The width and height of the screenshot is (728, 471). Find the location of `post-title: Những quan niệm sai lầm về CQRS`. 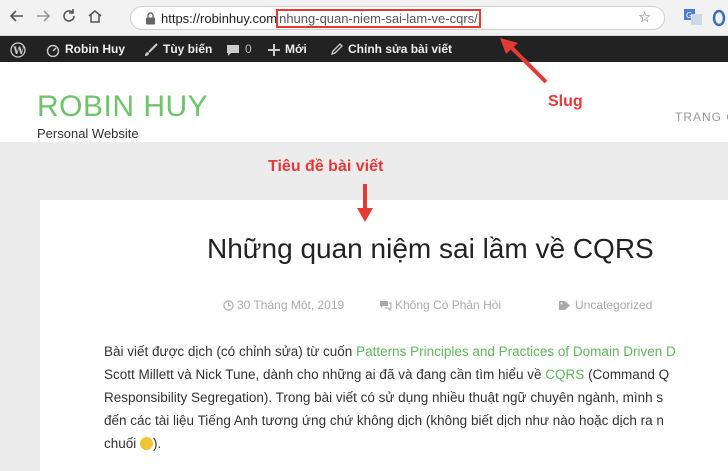

post-title: Những quan niệm sai lầm về CQRS is located at coordinates (430, 248).